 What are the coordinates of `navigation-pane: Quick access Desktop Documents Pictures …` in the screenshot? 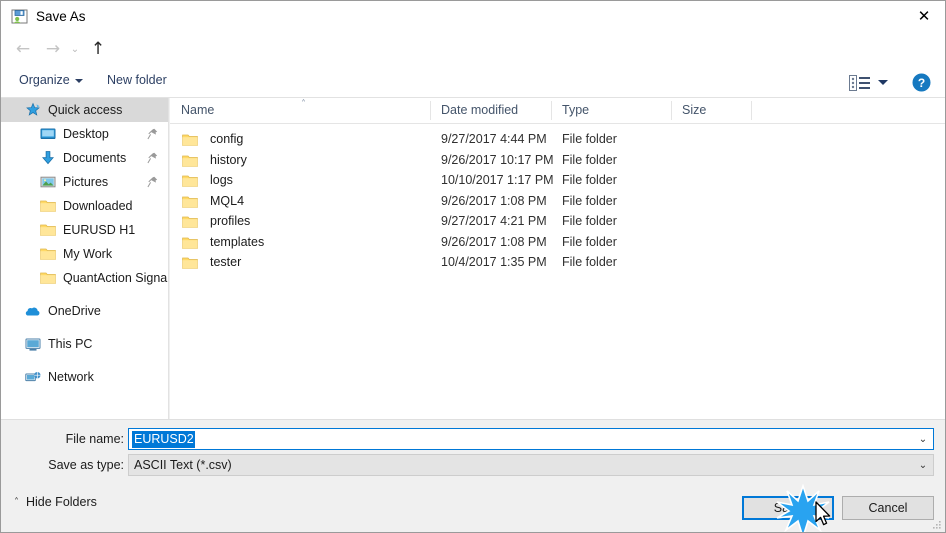 It's located at (85, 258).